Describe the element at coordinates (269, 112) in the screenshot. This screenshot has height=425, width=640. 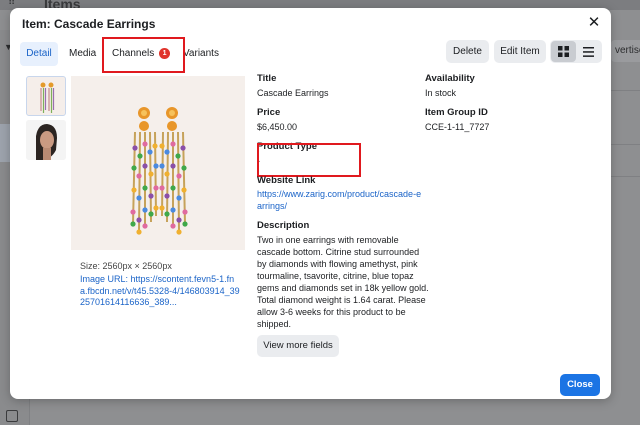
I see `price-label: Price` at that location.